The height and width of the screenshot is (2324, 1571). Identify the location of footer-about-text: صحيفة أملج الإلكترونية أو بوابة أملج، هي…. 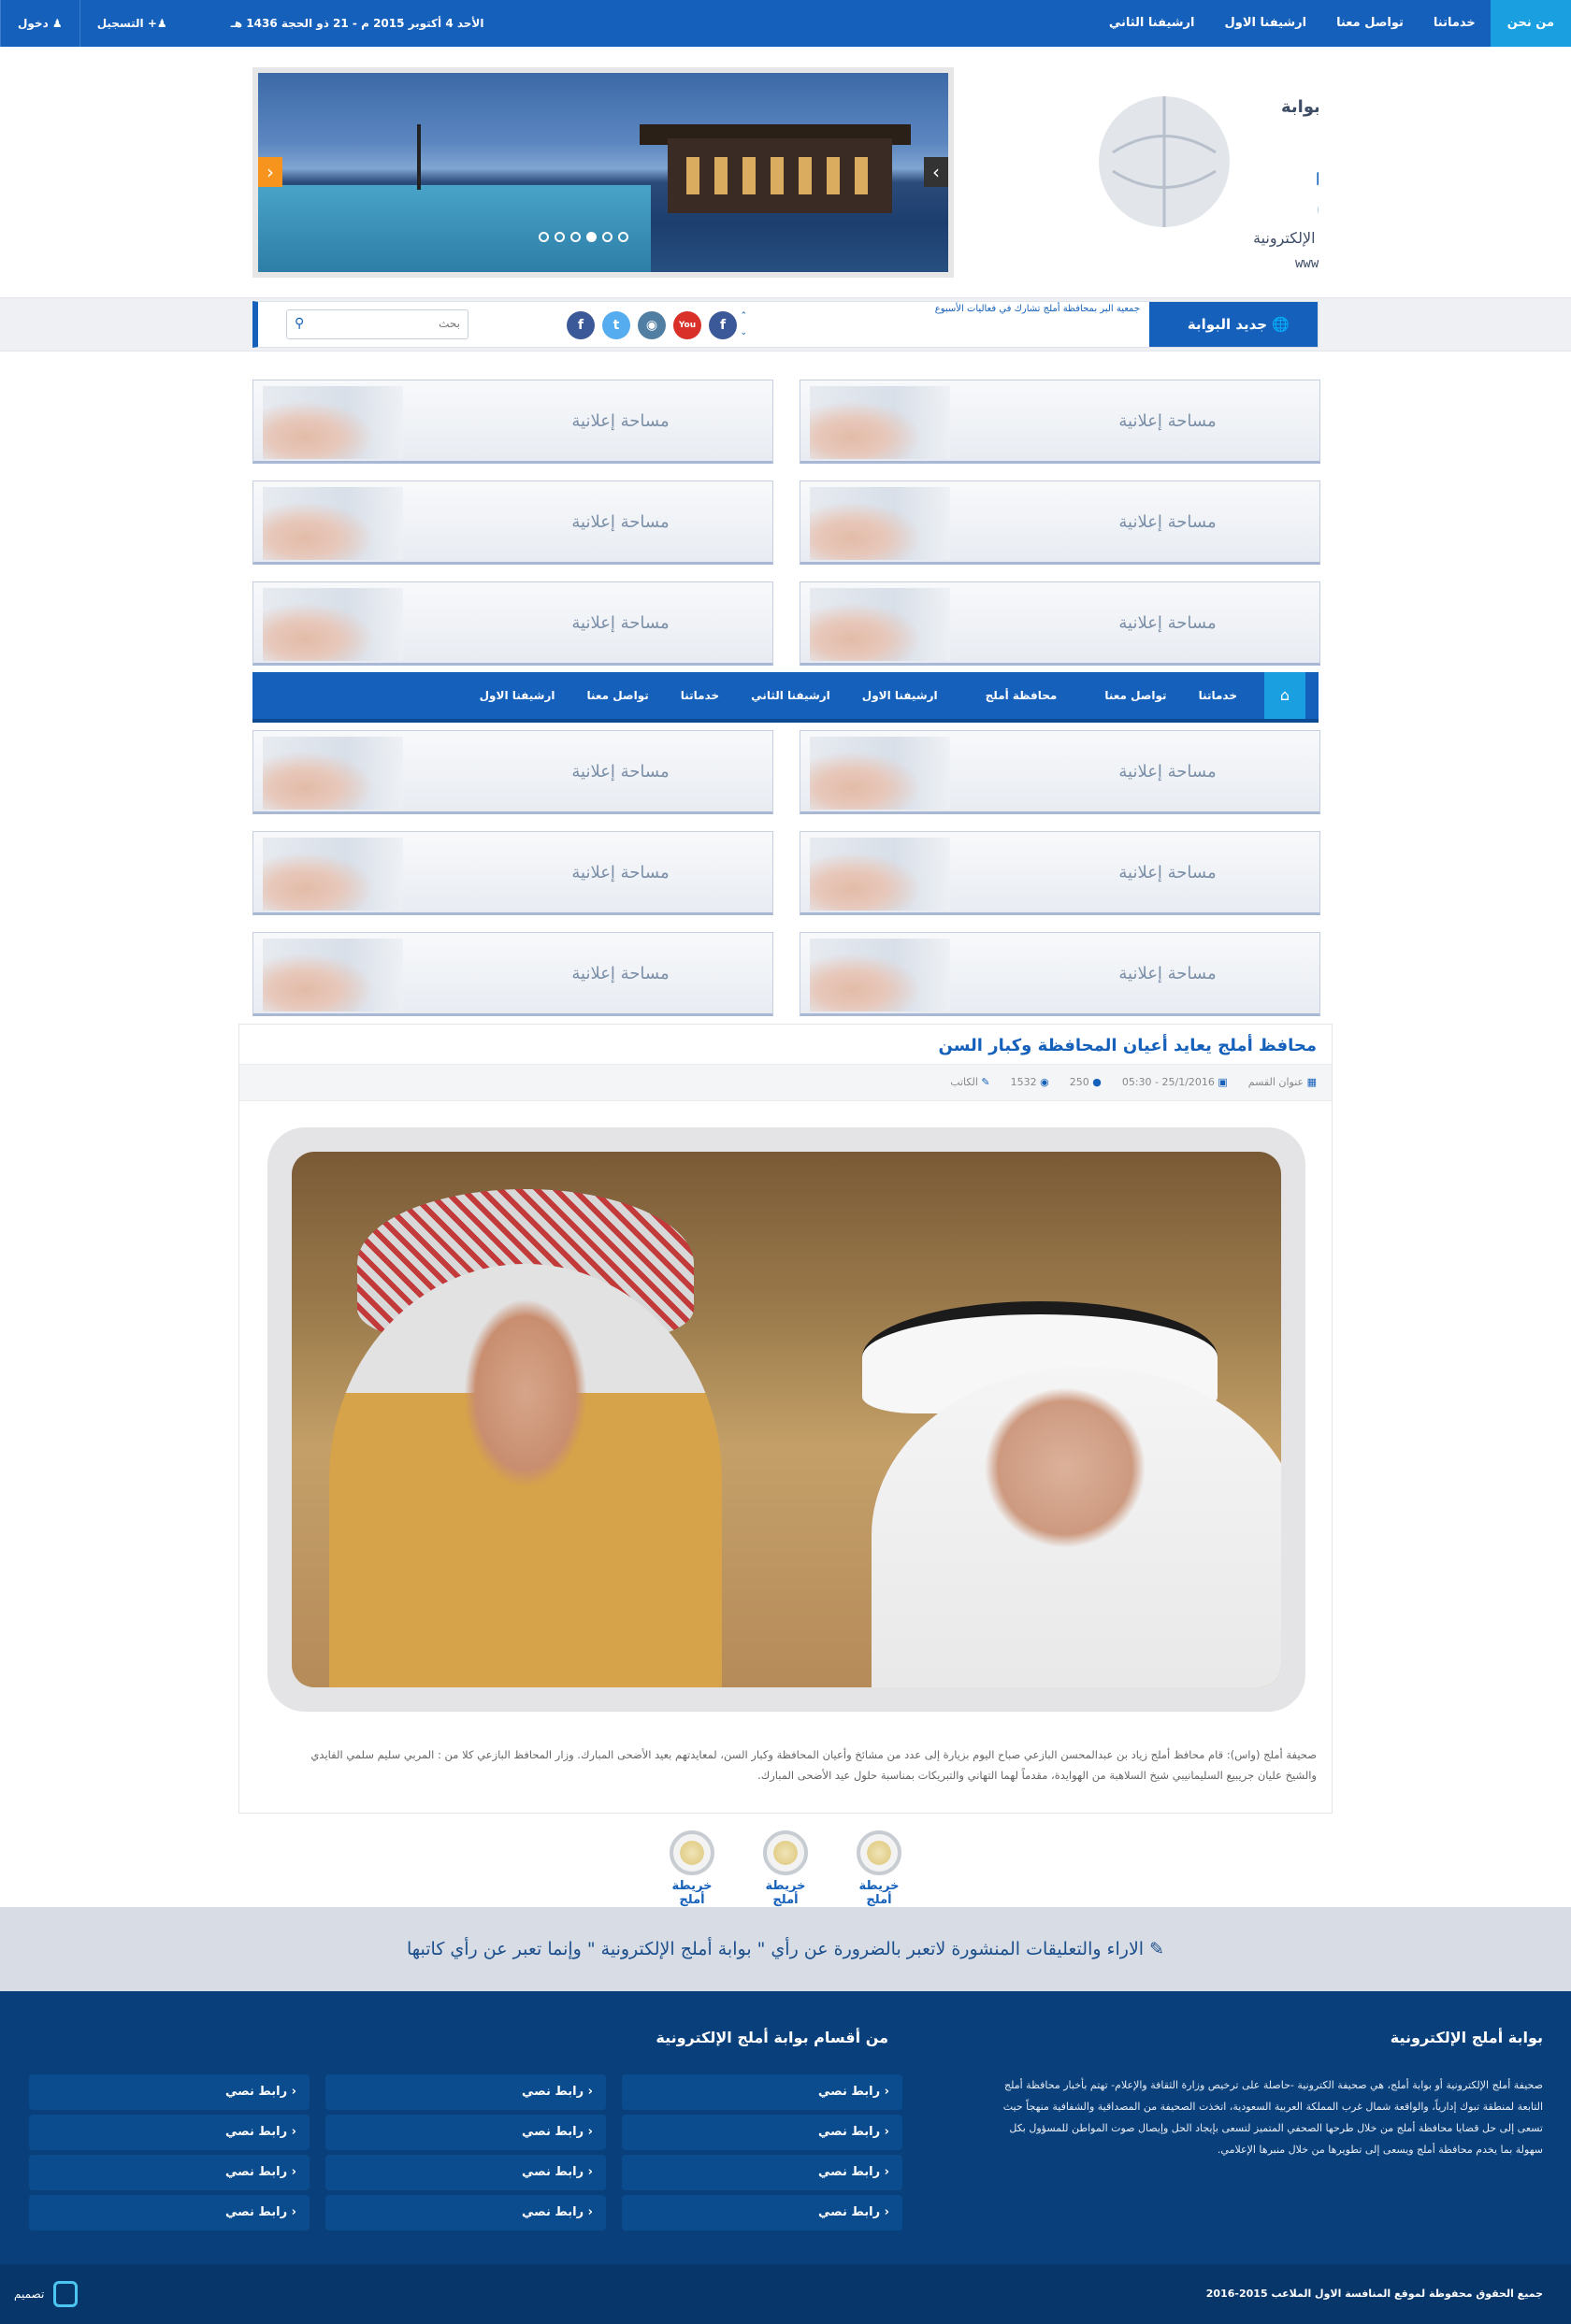
(1272, 2118).